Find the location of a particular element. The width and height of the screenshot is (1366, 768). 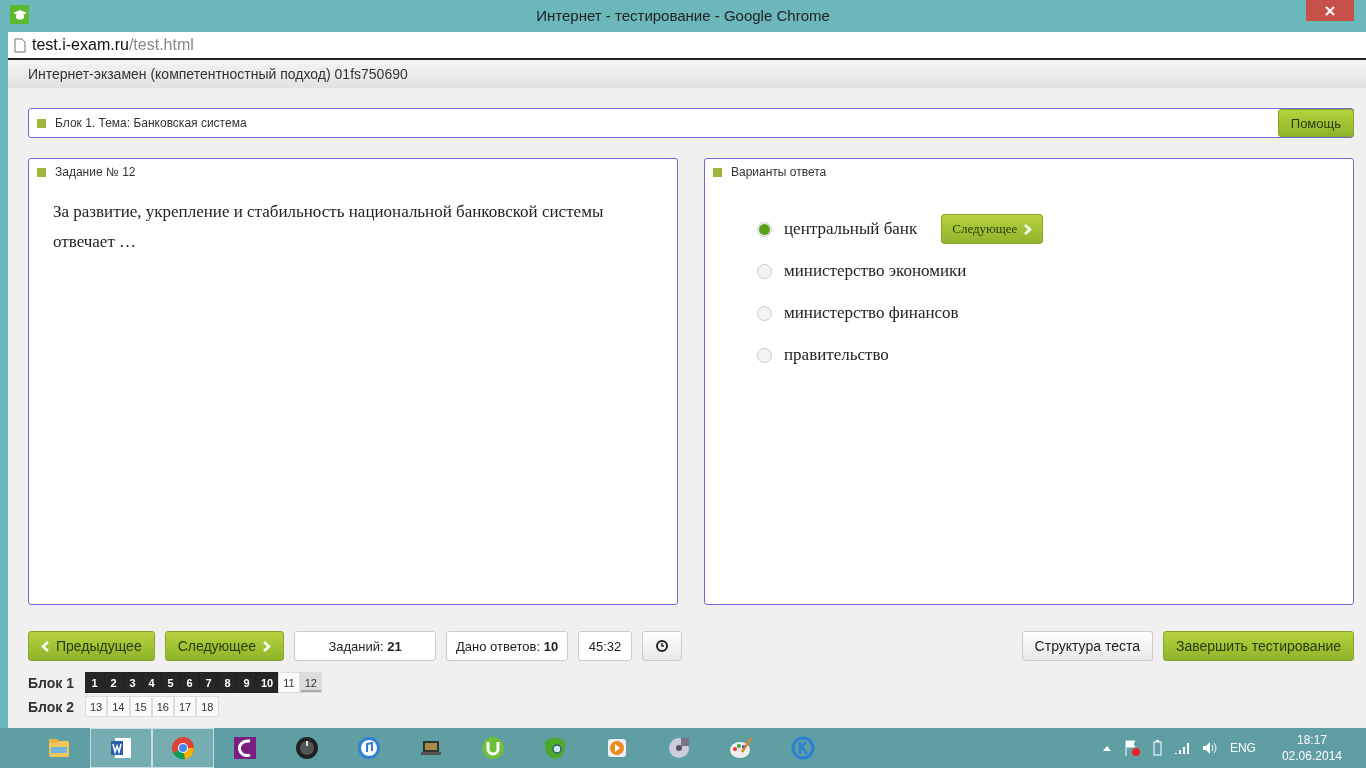

question-number: 16 is located at coordinates (162, 706).